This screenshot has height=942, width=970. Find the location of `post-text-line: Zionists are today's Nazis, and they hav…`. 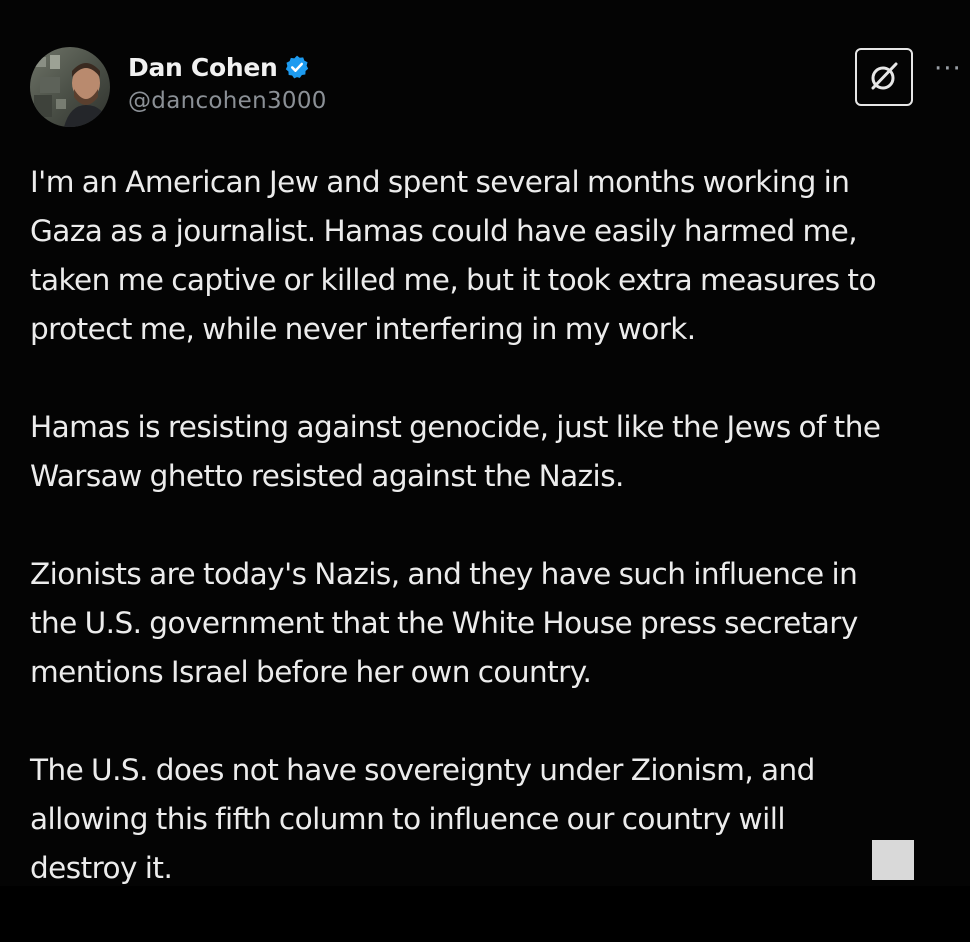

post-text-line: Zionists are today's Nazis, and they hav… is located at coordinates (444, 574).